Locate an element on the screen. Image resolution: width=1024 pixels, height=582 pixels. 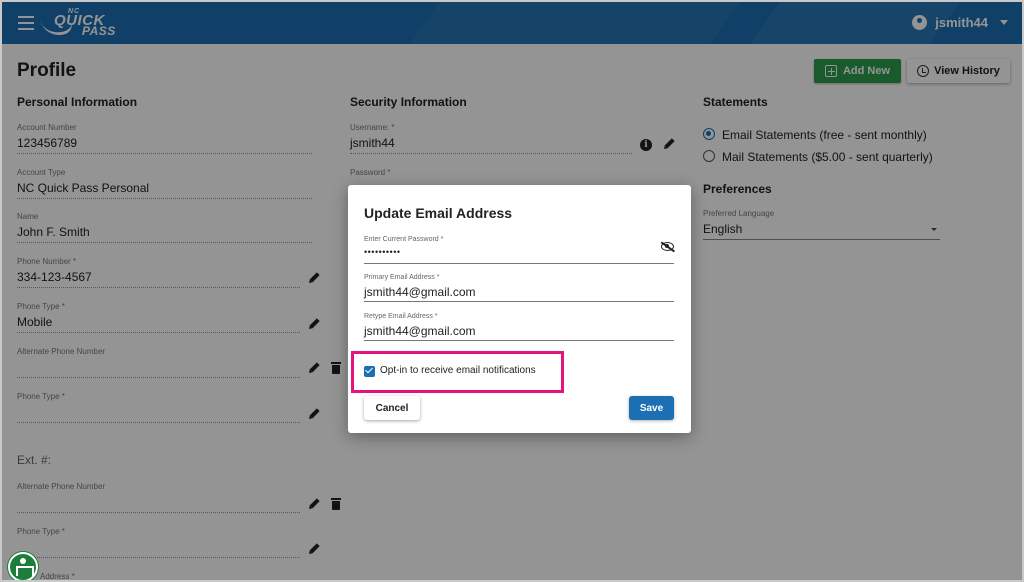
retype-email-label: Retype Email Address * is located at coordinates (401, 316).